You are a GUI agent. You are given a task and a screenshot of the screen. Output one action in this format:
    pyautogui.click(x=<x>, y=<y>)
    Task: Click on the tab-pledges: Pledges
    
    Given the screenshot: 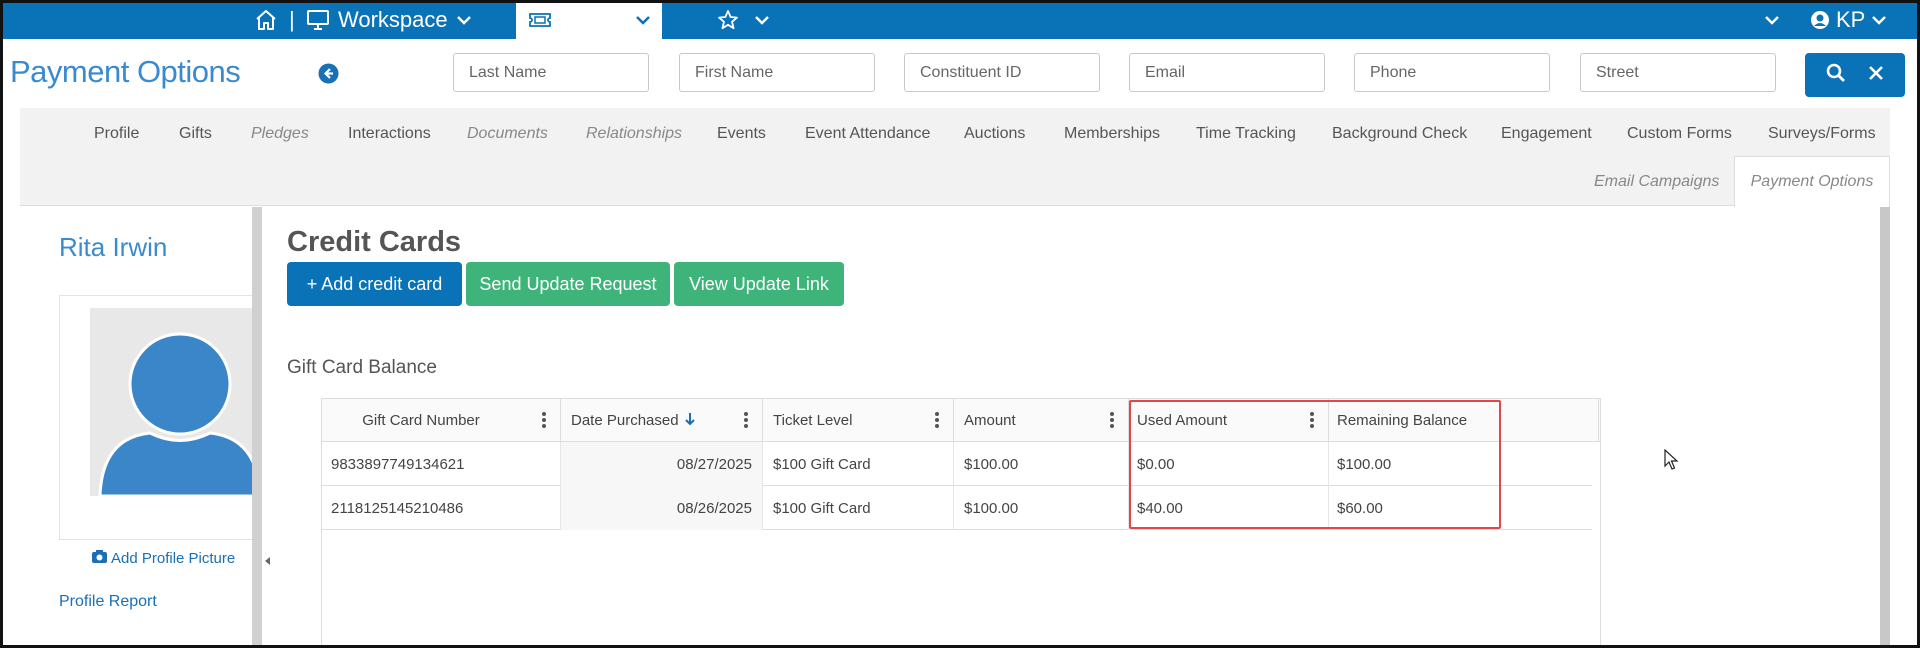 What is the action you would take?
    pyautogui.click(x=280, y=134)
    